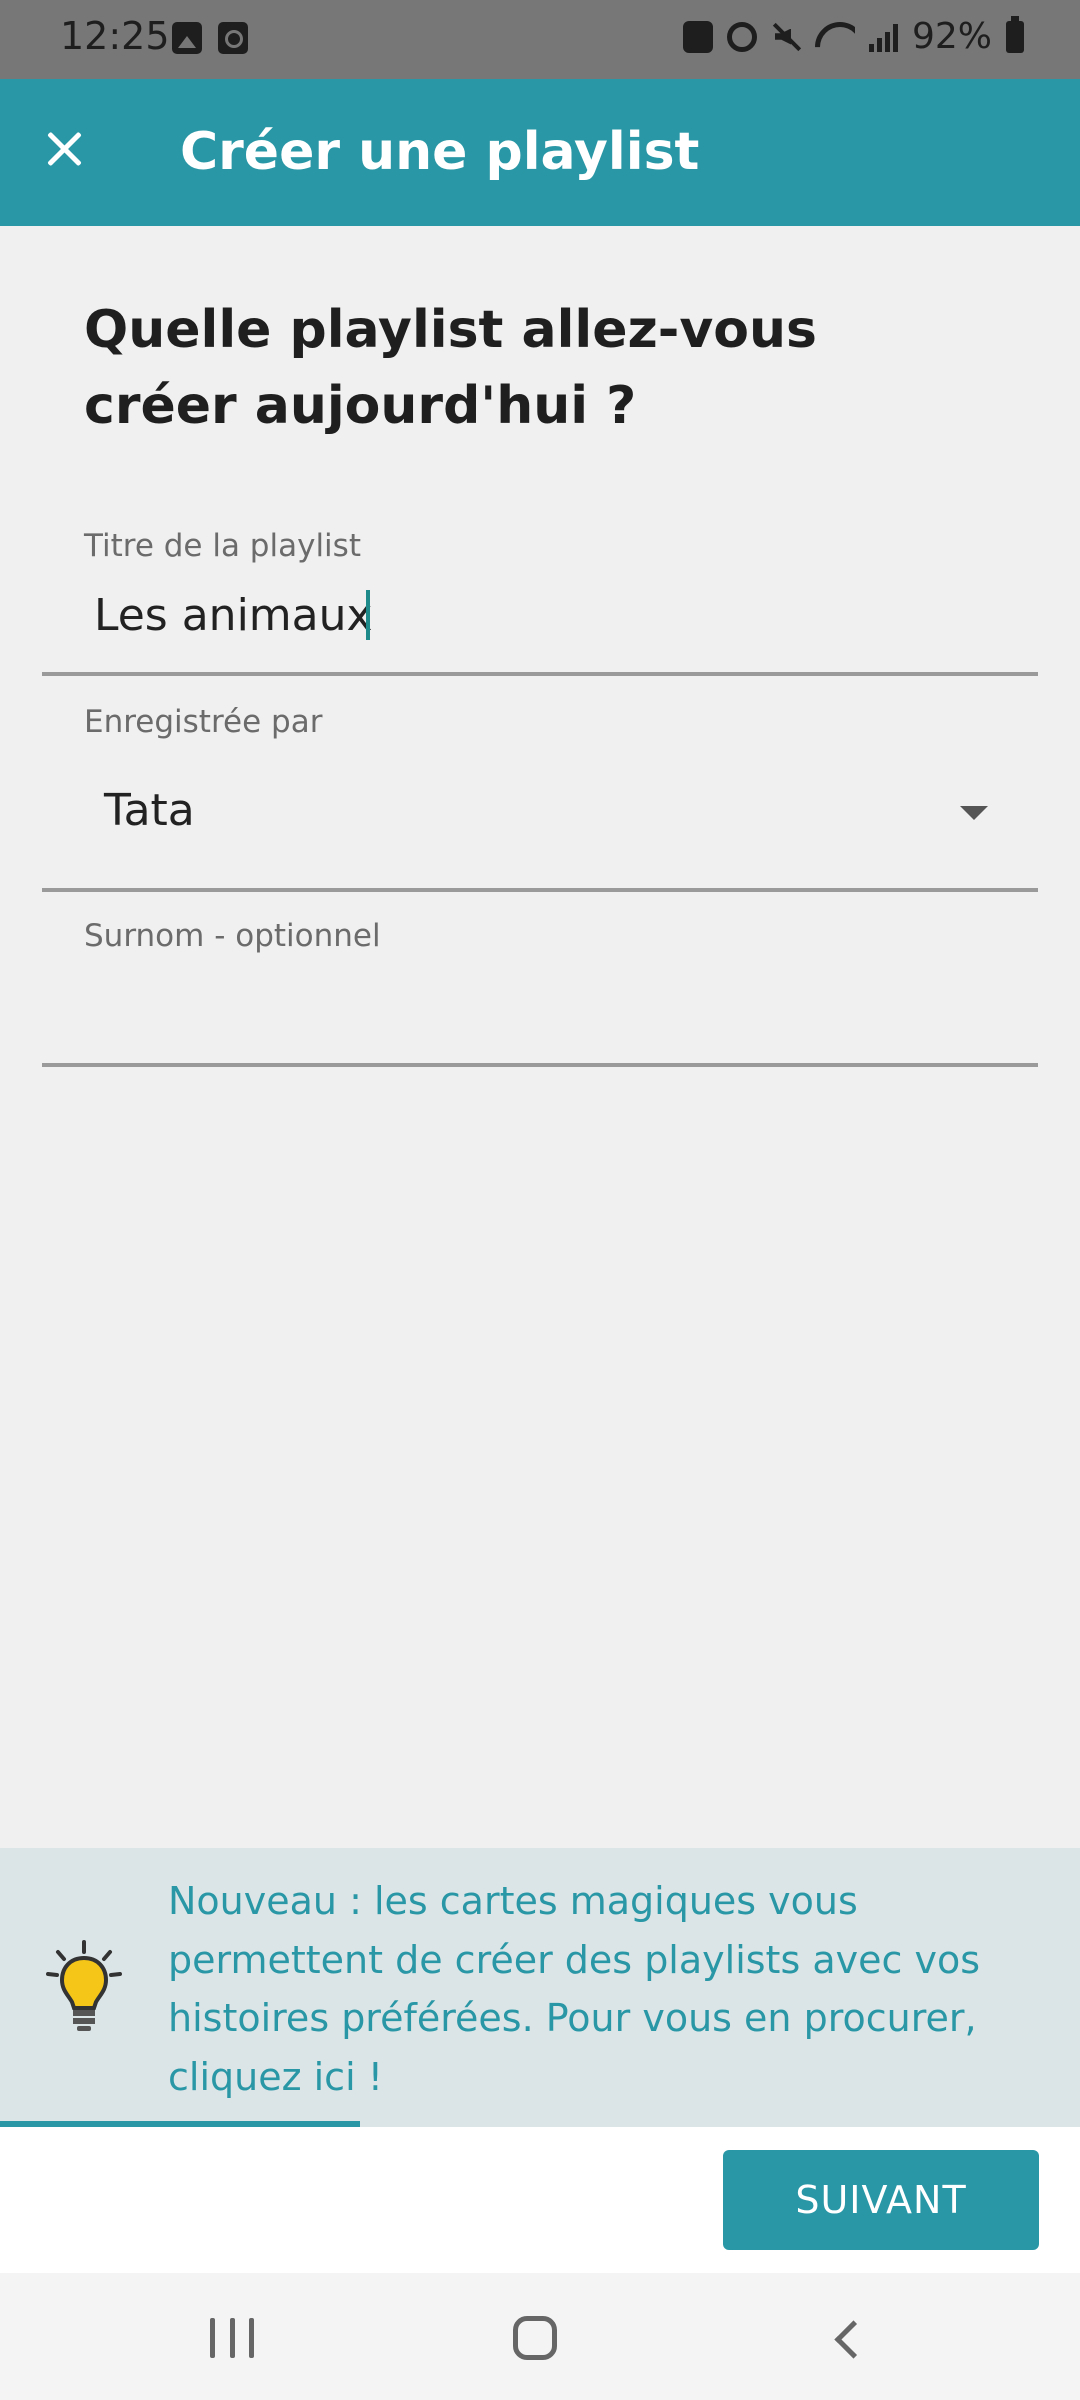 This screenshot has height=2400, width=1080. Describe the element at coordinates (64, 149) in the screenshot. I see `close-icon` at that location.